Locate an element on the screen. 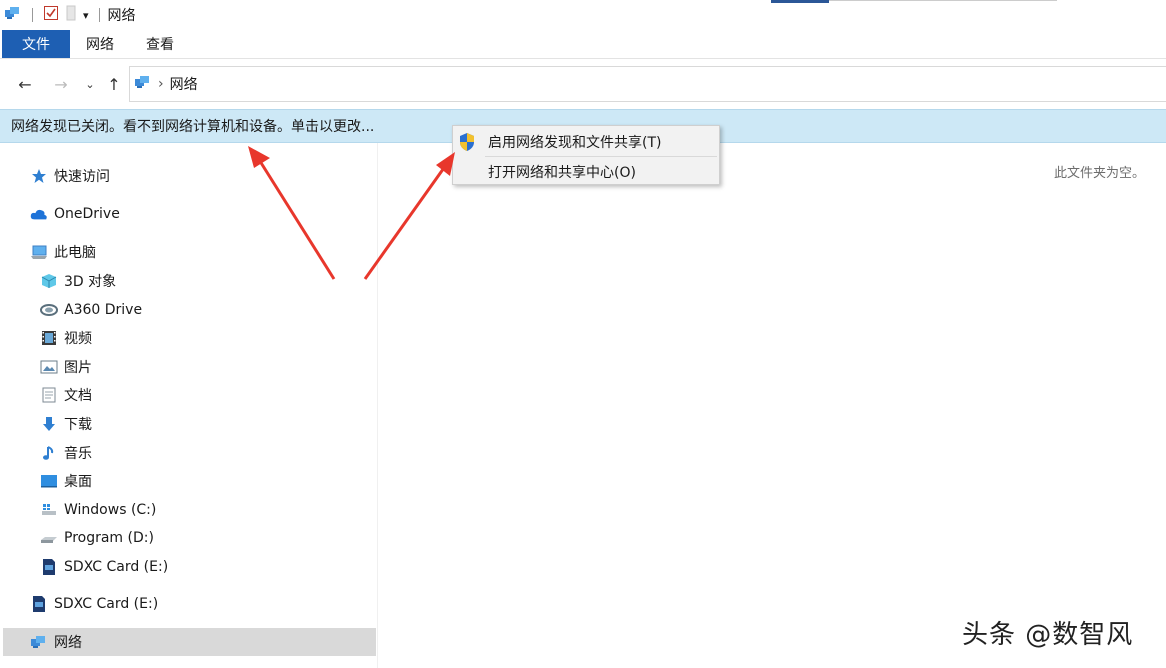  sidebar-item-label: A360 Drive is located at coordinates (103, 310).